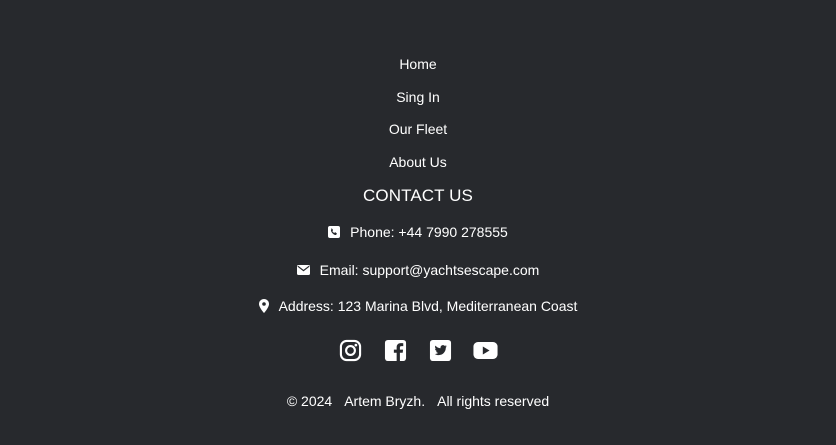  Describe the element at coordinates (440, 350) in the screenshot. I see `twitter-icon` at that location.